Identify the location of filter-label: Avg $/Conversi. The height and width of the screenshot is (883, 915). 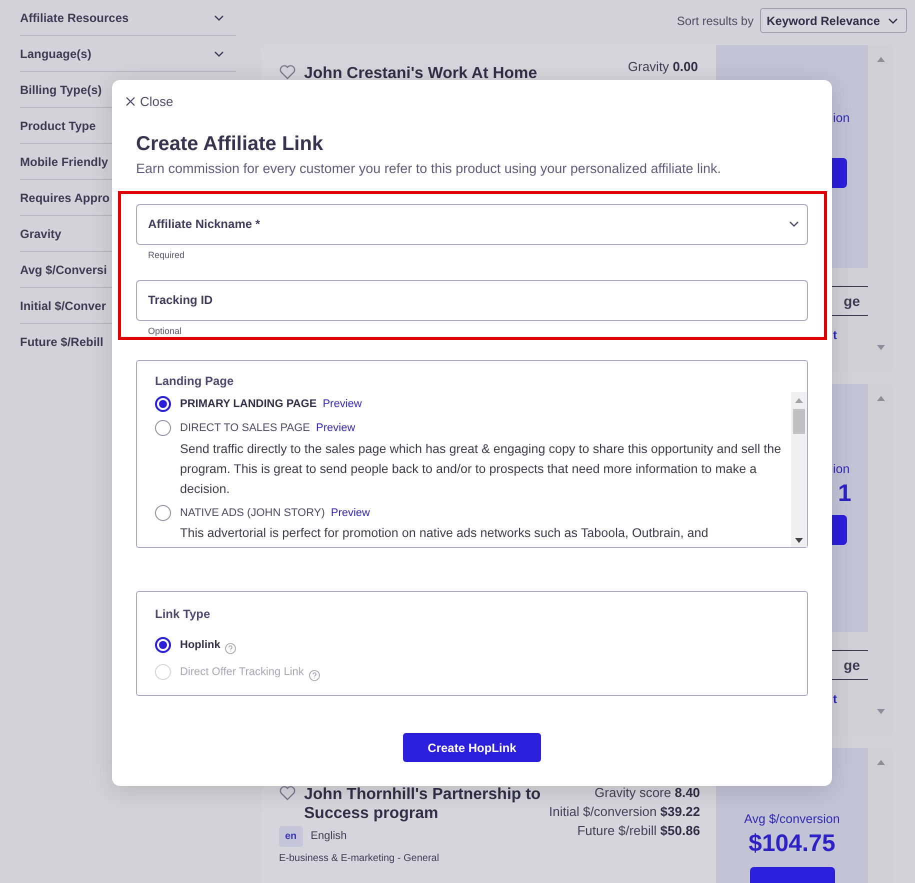
(63, 269).